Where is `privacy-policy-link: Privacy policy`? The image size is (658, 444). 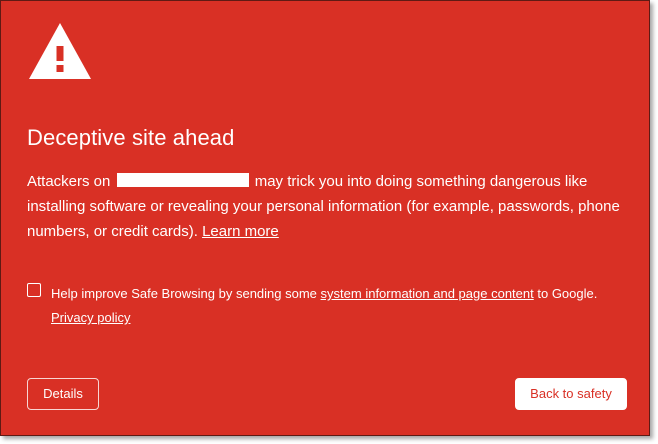
privacy-policy-link: Privacy policy is located at coordinates (90, 317).